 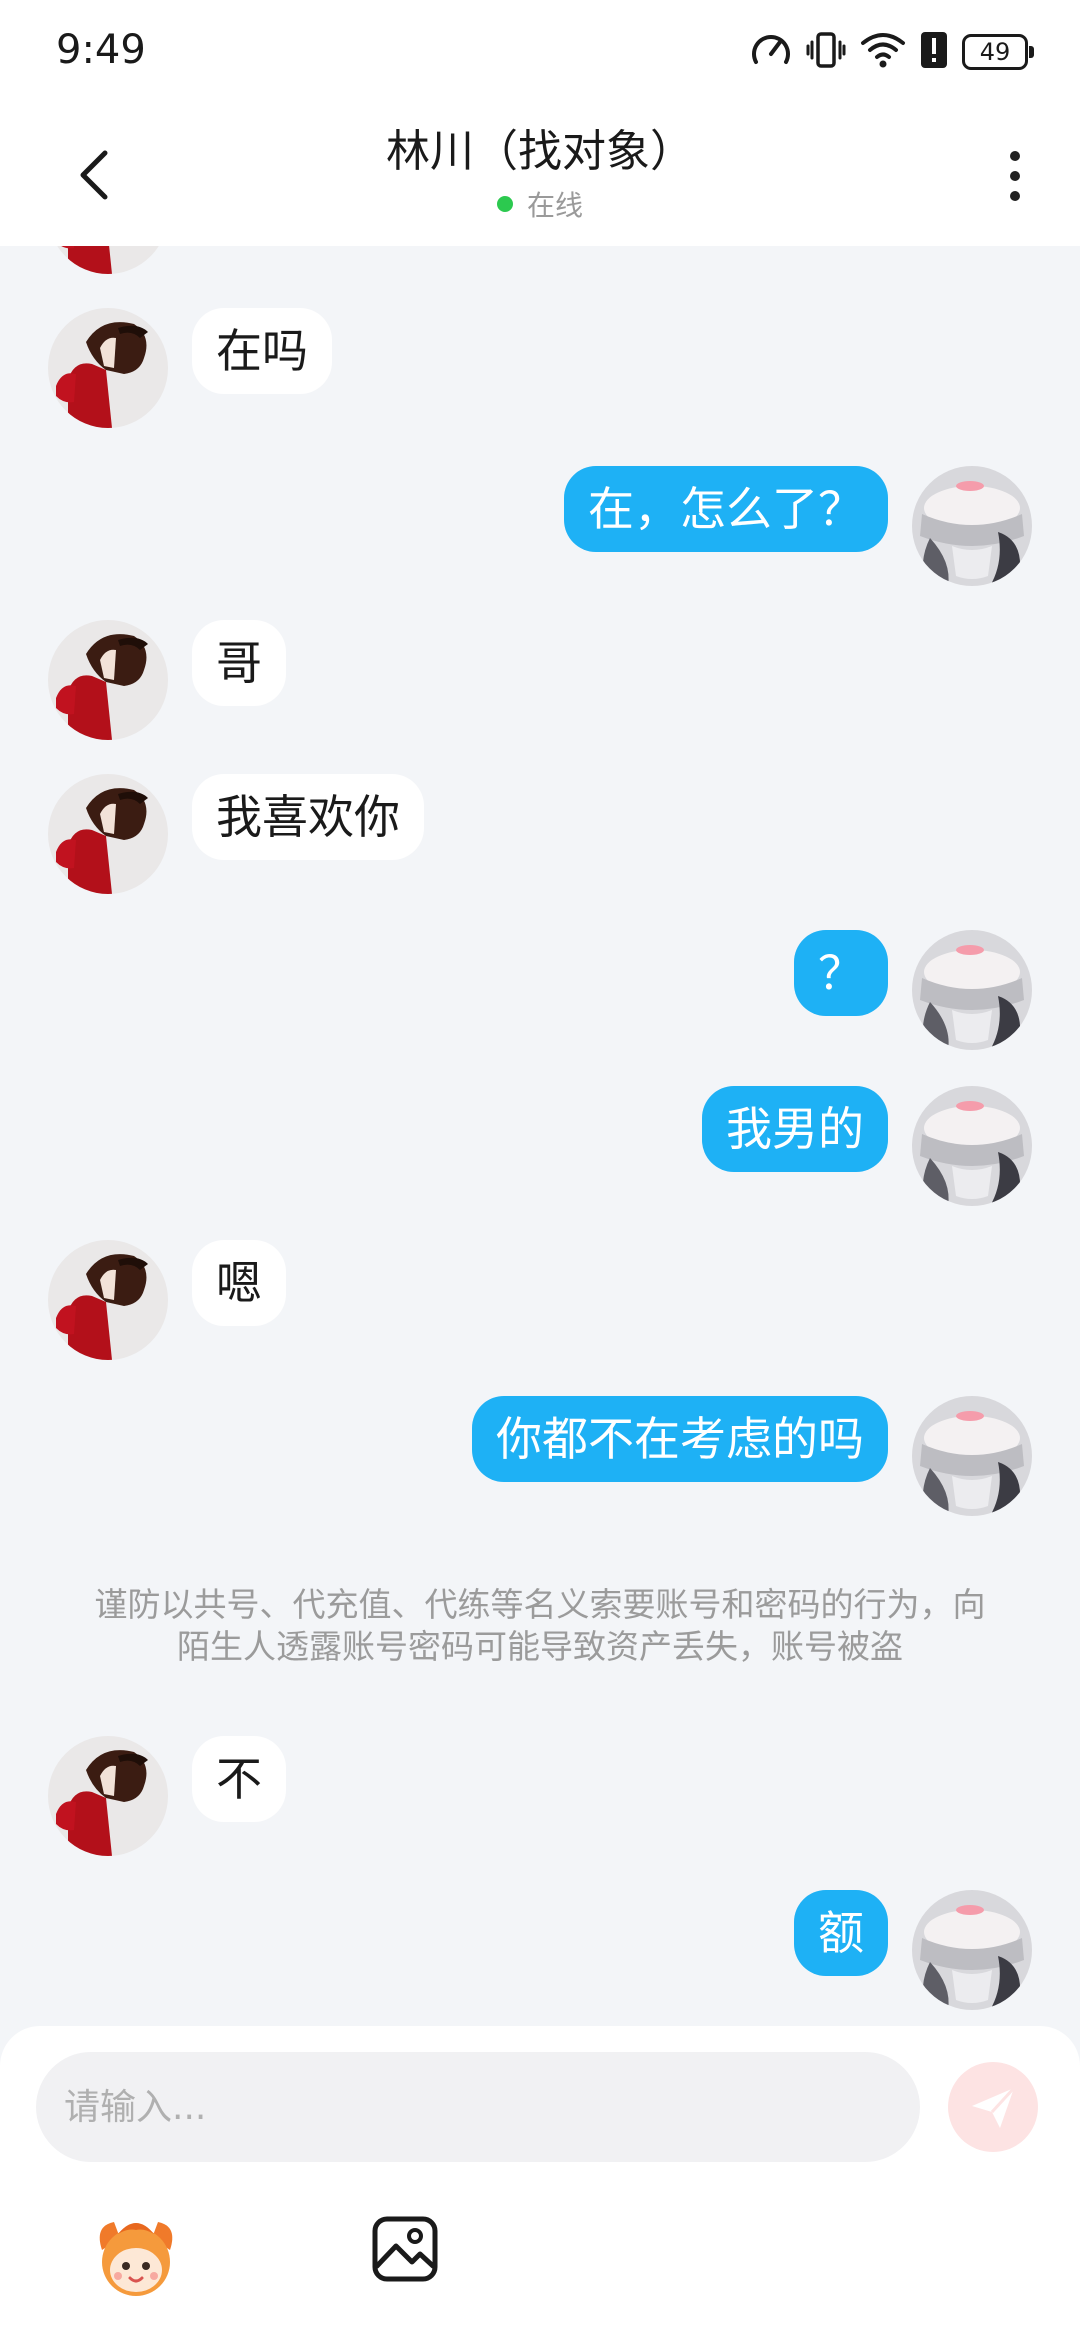 I want to click on message-row: 在，怎么了？, so click(x=540, y=526).